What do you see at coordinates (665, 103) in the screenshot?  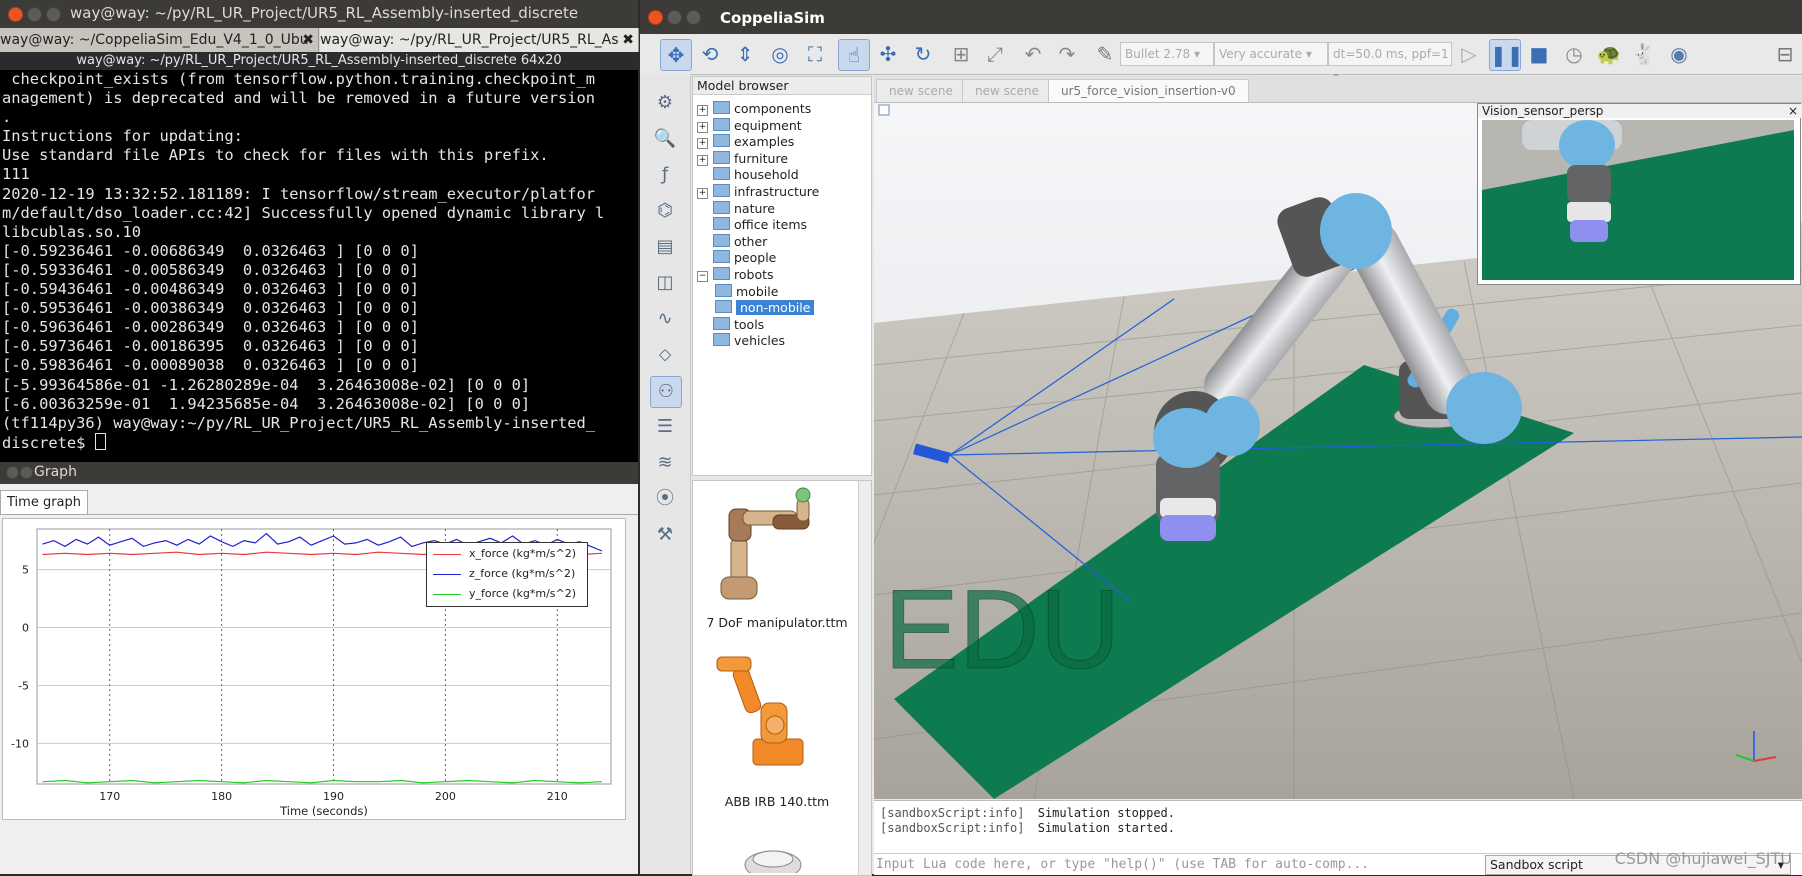 I see `simulation-settings-icon: ⚙` at bounding box center [665, 103].